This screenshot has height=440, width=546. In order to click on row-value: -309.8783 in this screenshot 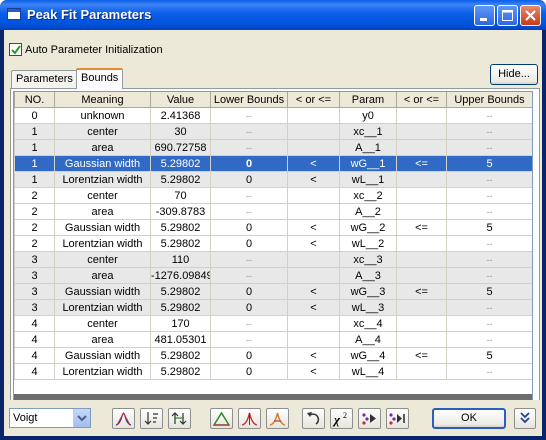, I will do `click(180, 211)`.